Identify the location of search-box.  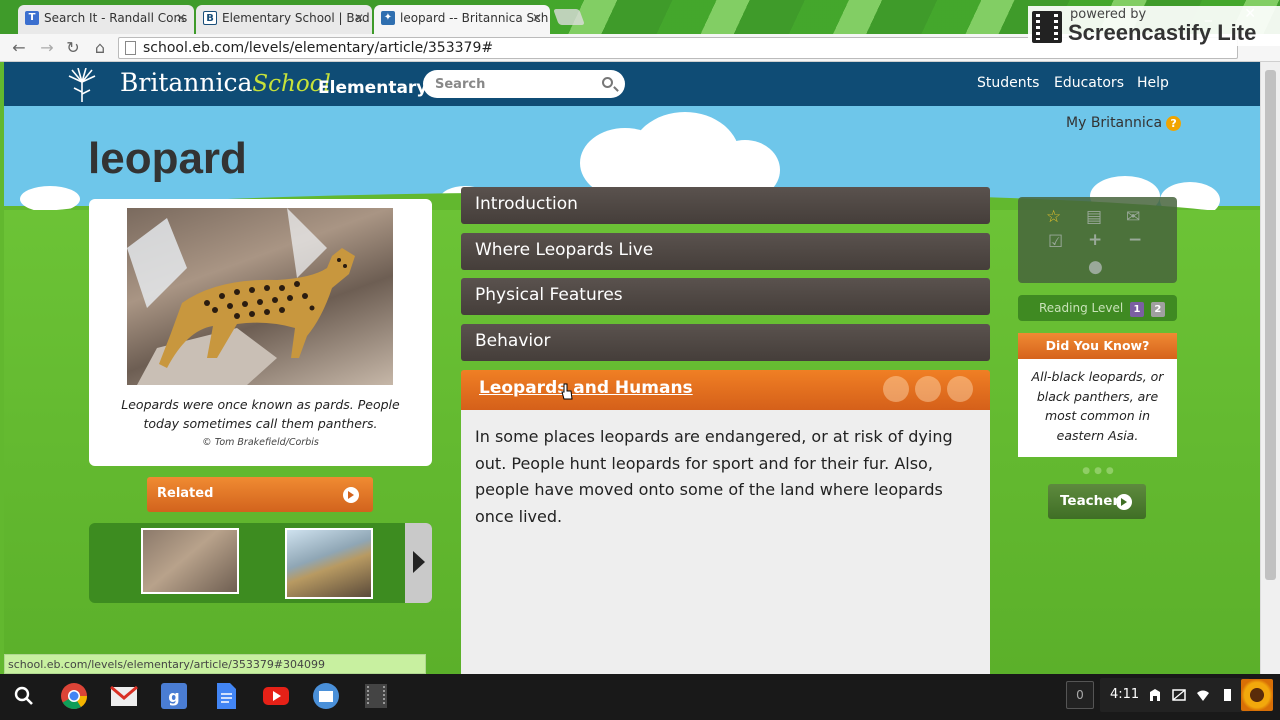
(524, 84).